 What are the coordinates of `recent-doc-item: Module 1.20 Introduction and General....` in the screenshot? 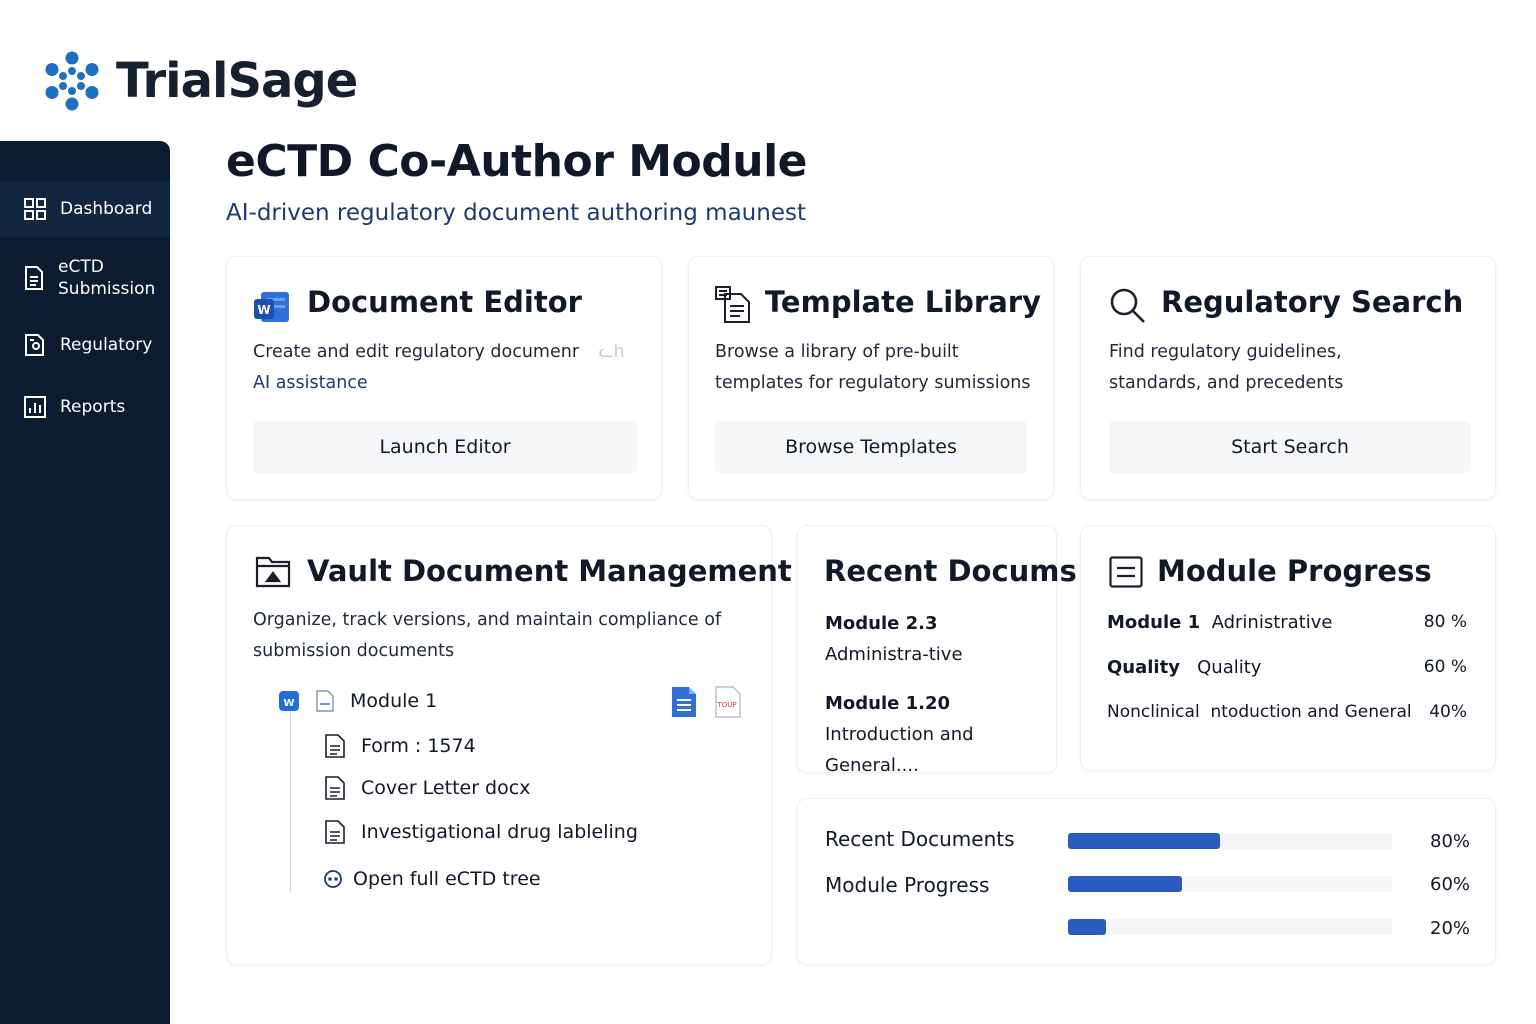 It's located at (935, 734).